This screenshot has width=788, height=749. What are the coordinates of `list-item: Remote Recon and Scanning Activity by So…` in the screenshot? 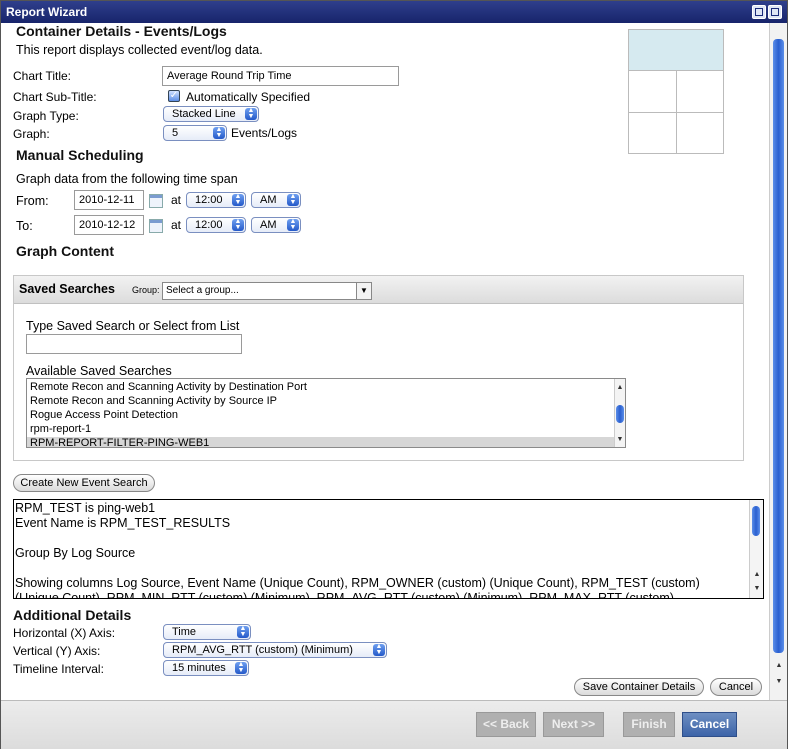 It's located at (326, 402).